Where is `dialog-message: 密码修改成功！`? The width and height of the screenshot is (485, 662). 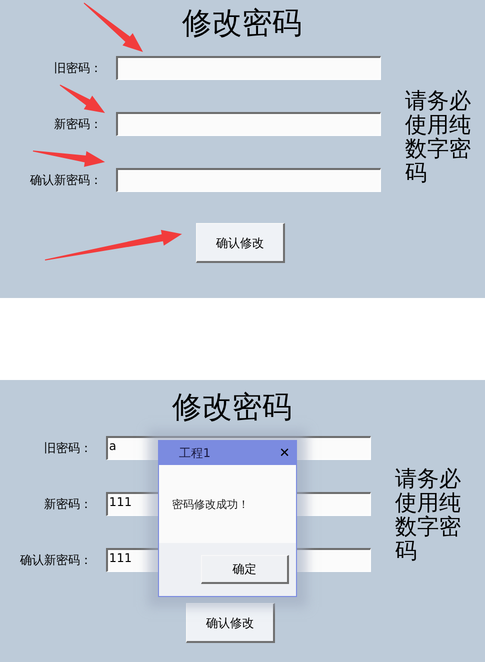
dialog-message: 密码修改成功！ is located at coordinates (210, 505).